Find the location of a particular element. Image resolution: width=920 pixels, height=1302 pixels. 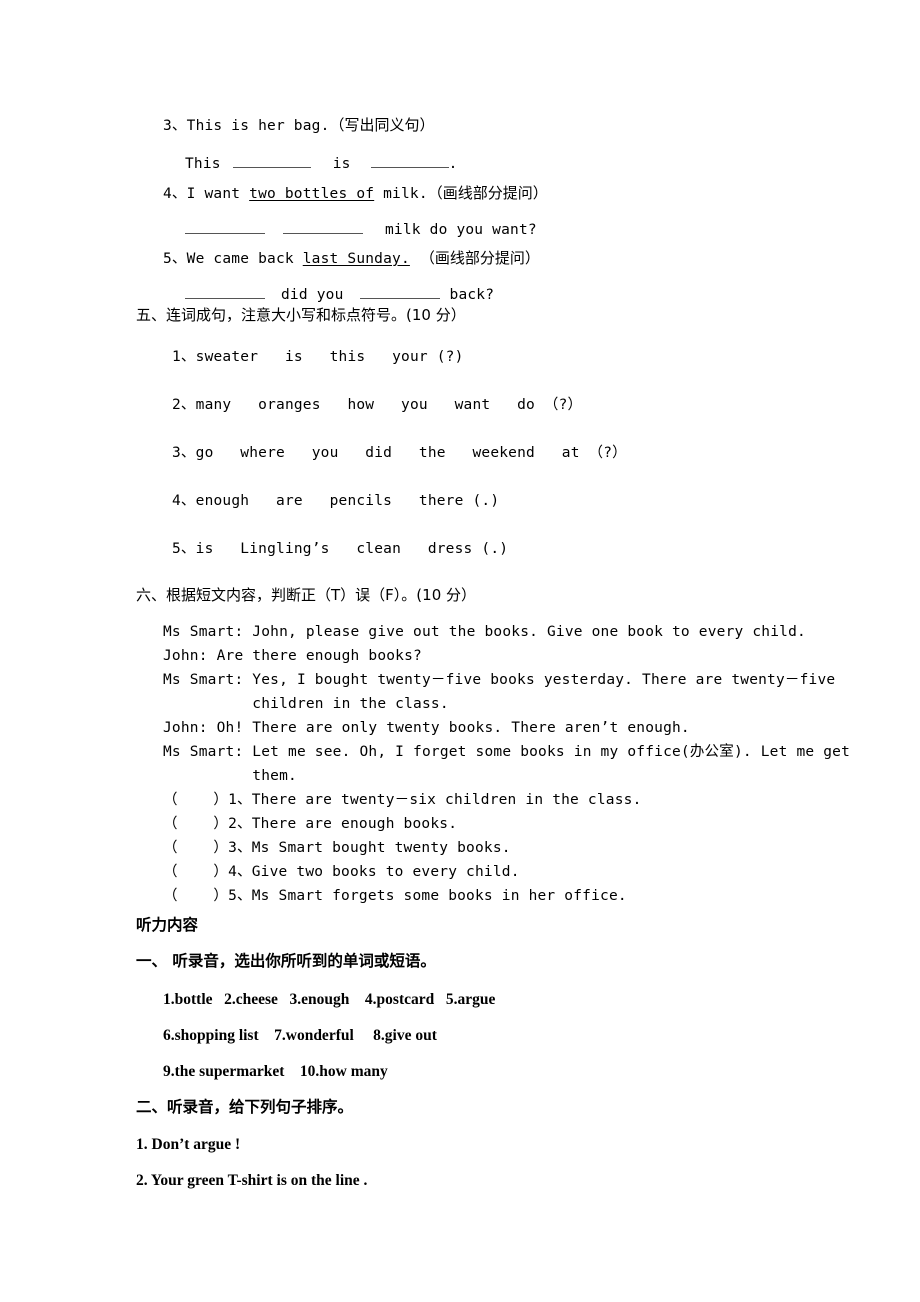

item-text: many oranges how you want do （?） is located at coordinates (389, 405).